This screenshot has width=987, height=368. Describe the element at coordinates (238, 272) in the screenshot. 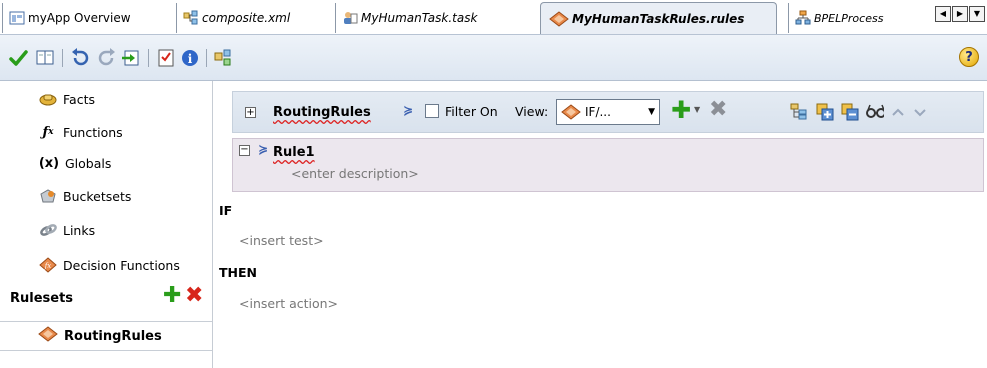

I see `then-keyword: THEN` at that location.